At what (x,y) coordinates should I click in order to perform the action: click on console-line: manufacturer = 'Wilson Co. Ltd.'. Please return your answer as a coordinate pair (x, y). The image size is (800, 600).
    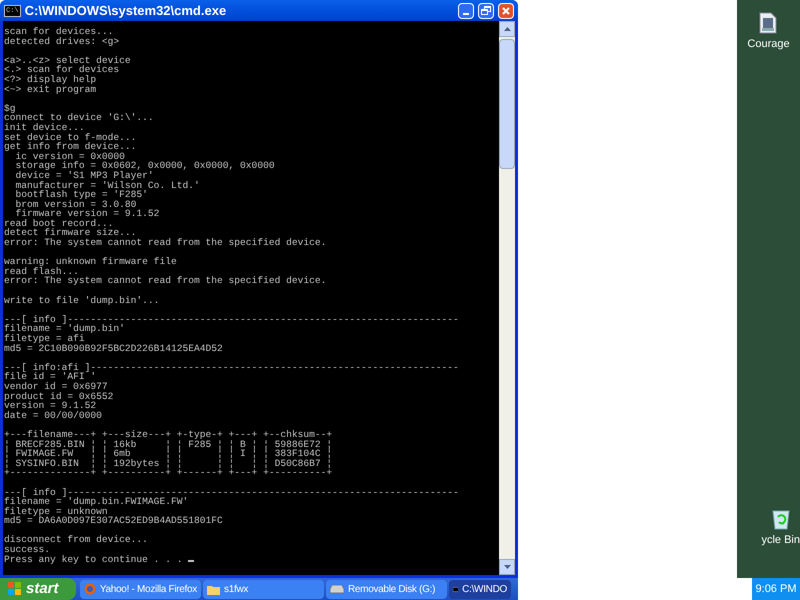
    Looking at the image, I should click on (107, 185).